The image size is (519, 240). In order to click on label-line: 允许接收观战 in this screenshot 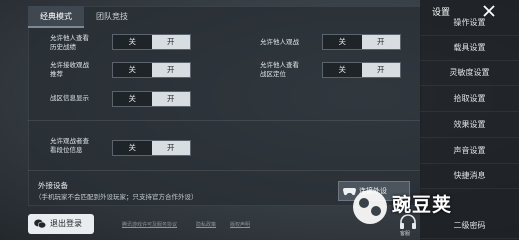, I will do `click(69, 65)`.